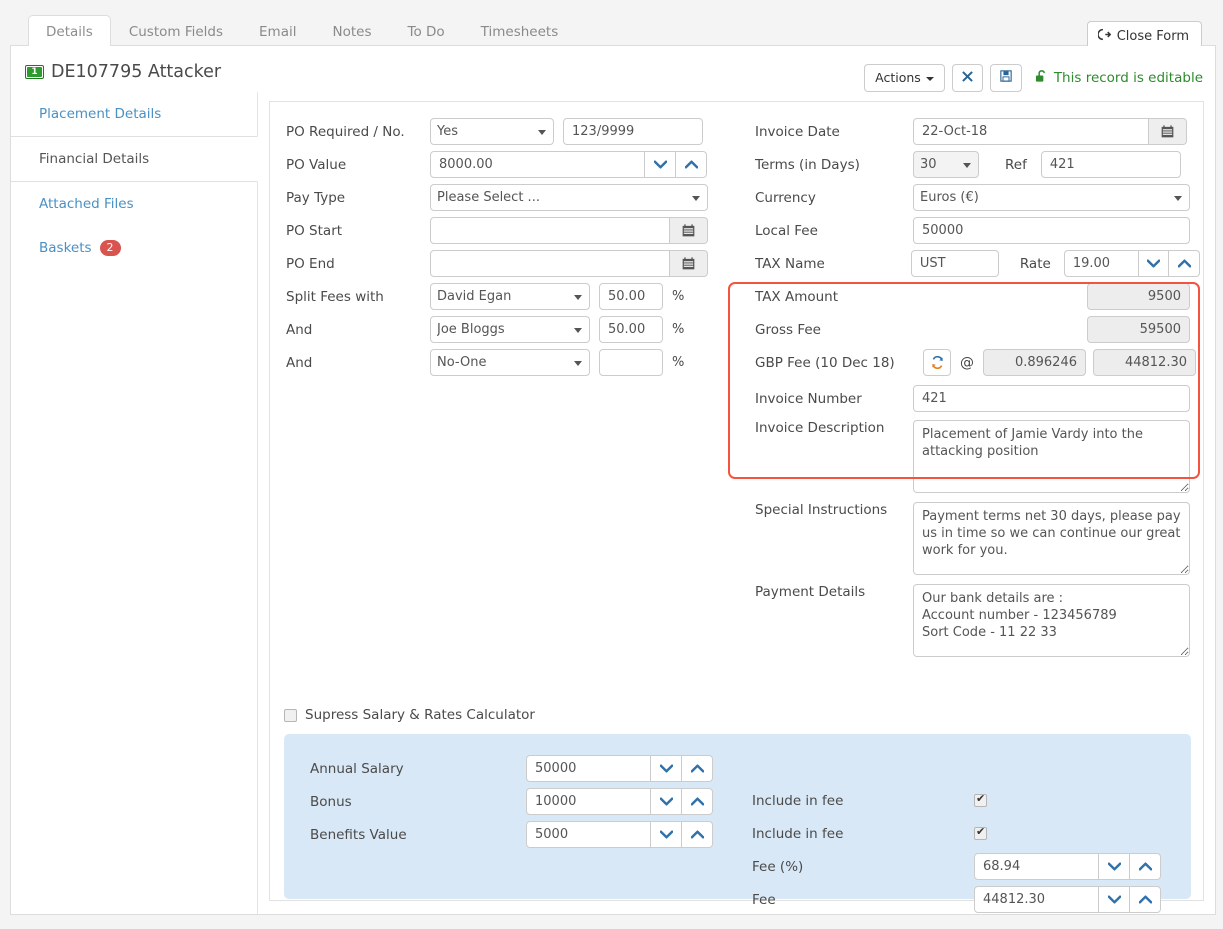  What do you see at coordinates (633, 131) in the screenshot?
I see `po-number-input` at bounding box center [633, 131].